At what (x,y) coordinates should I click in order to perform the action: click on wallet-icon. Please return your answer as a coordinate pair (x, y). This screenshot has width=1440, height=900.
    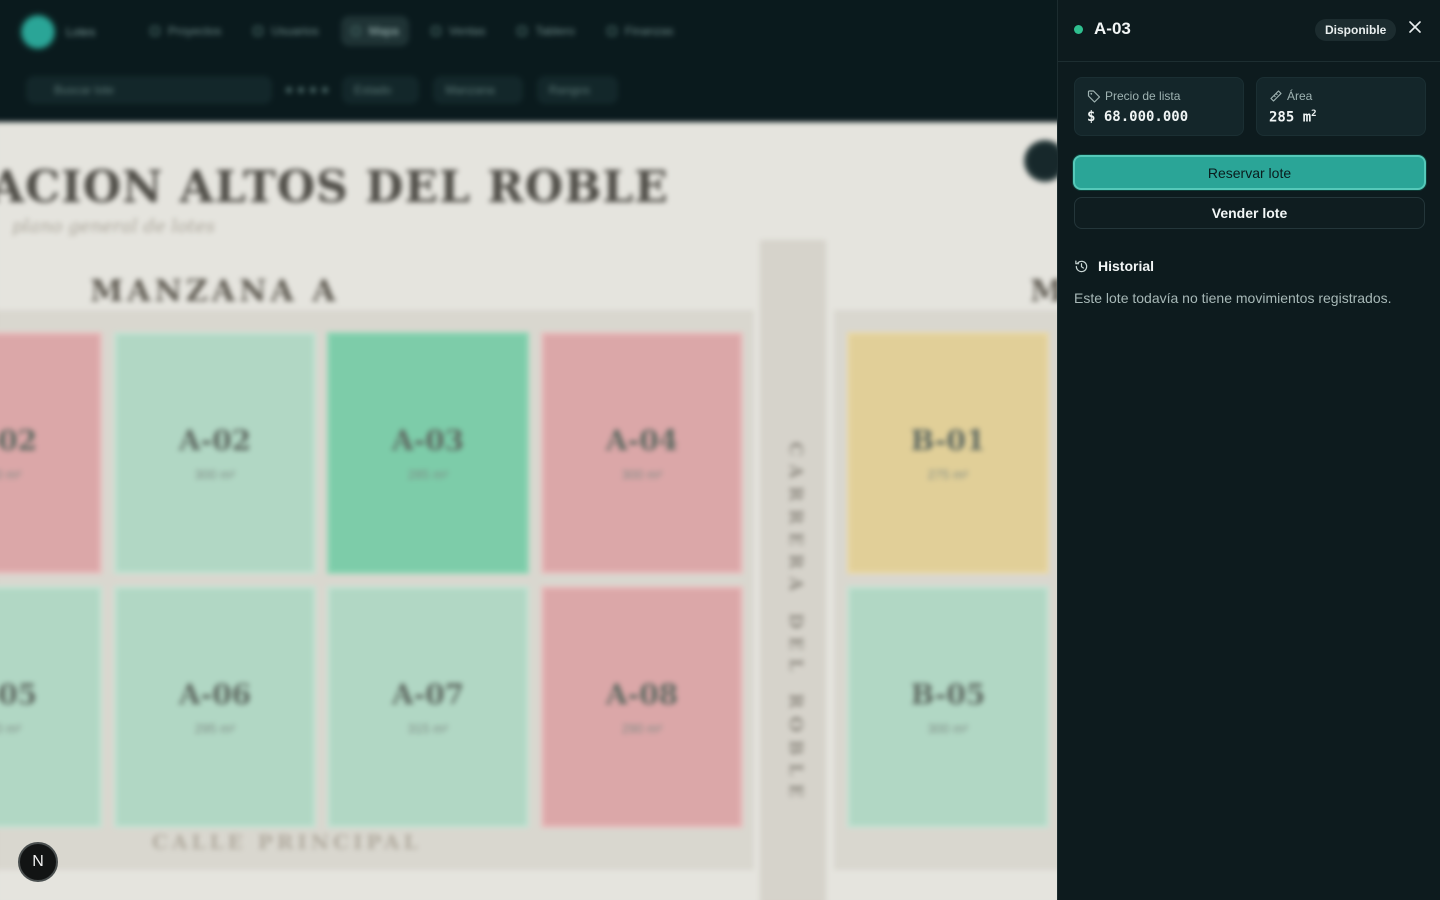
    Looking at the image, I should click on (611, 31).